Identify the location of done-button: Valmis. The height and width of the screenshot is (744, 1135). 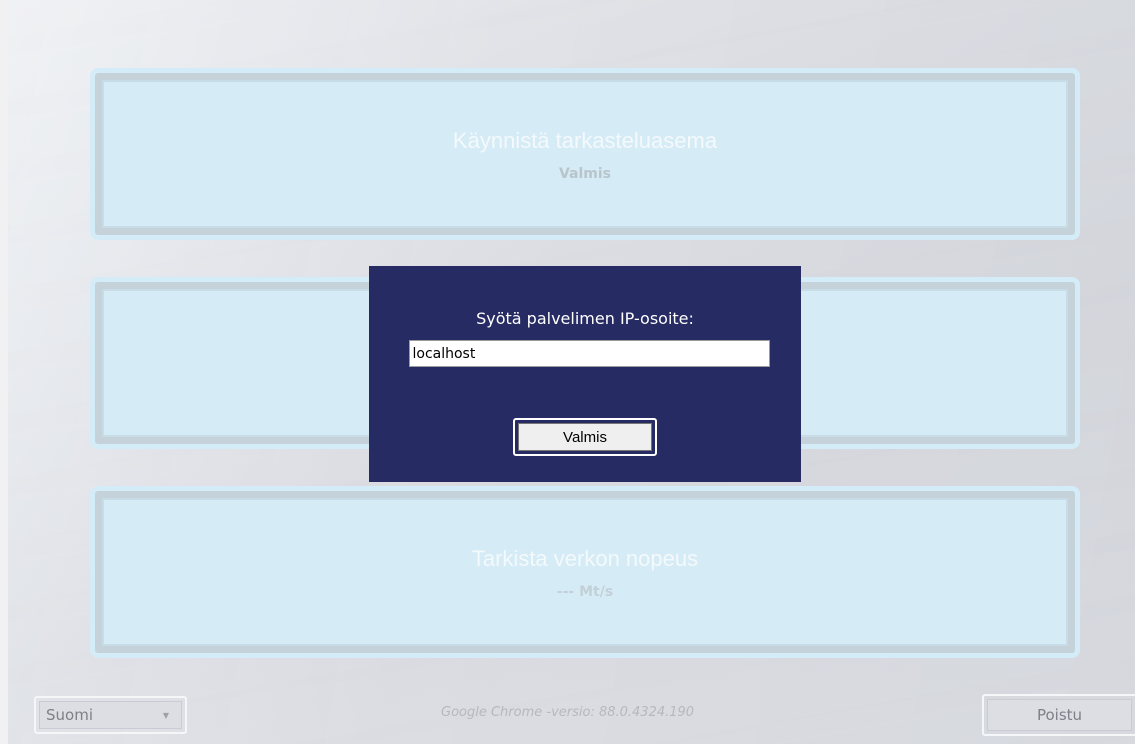
(585, 437).